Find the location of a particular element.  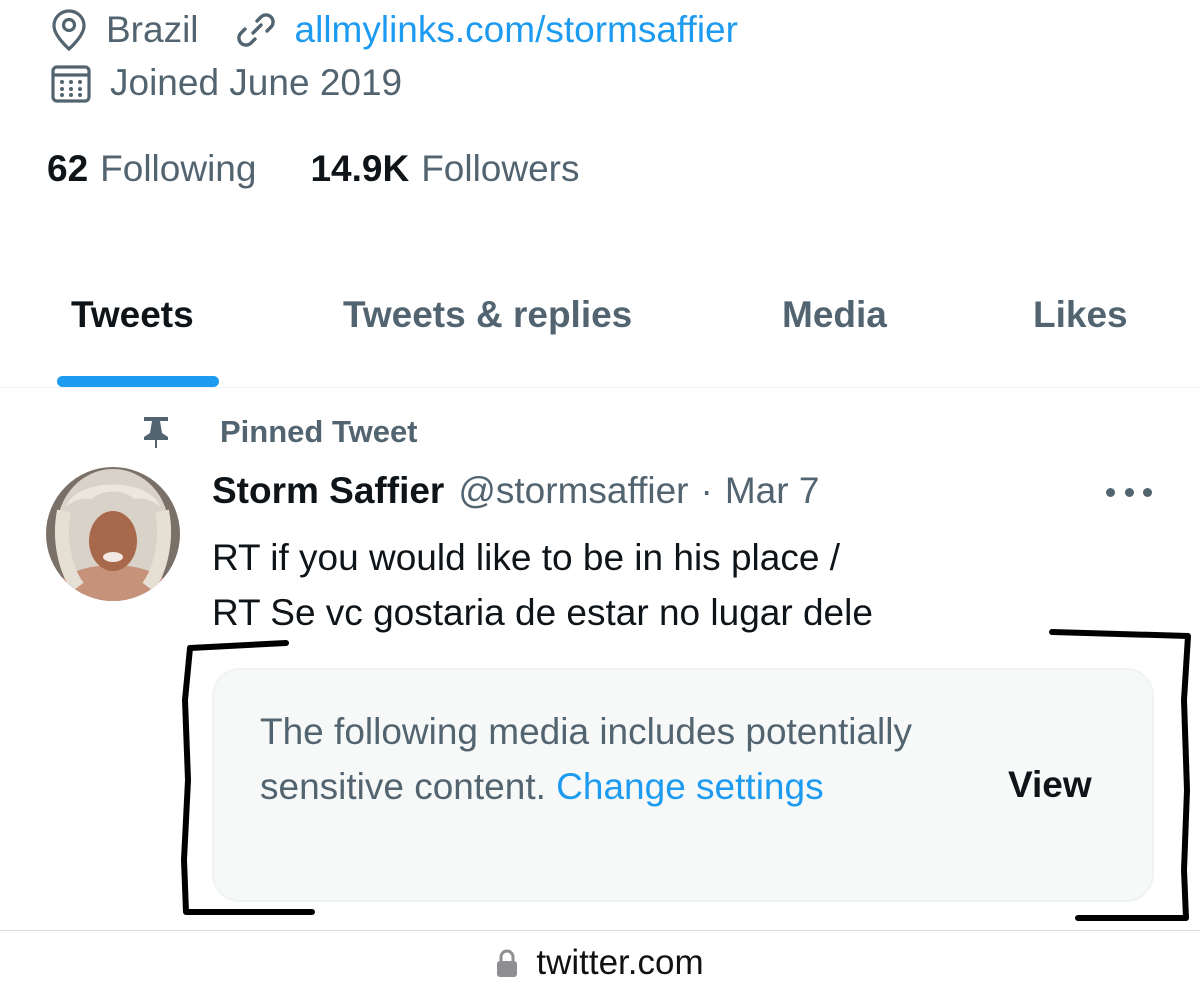

tab-tweets: Tweets is located at coordinates (132, 315).